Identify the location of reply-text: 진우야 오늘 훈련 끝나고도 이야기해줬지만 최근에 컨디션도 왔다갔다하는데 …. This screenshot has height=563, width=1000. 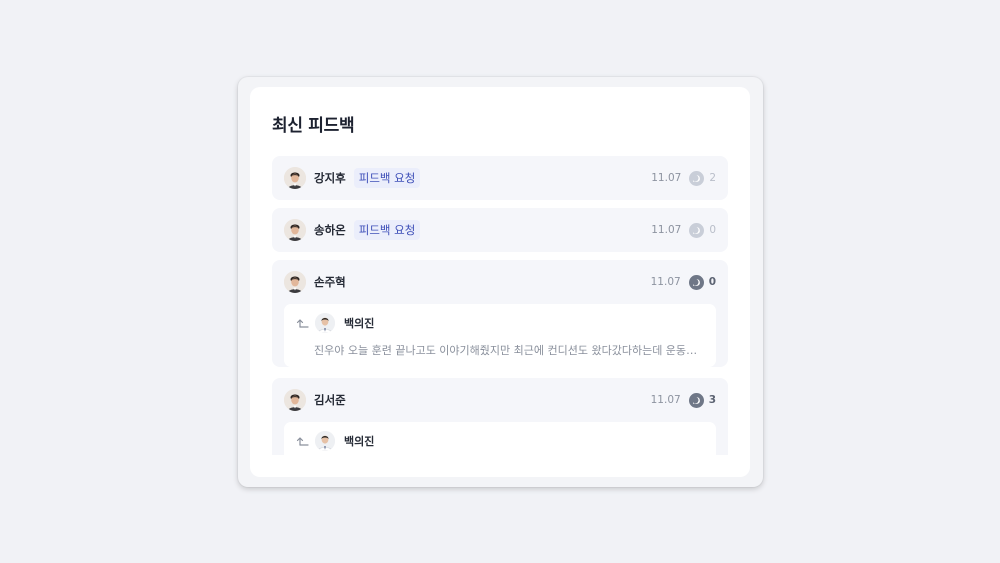
(509, 350).